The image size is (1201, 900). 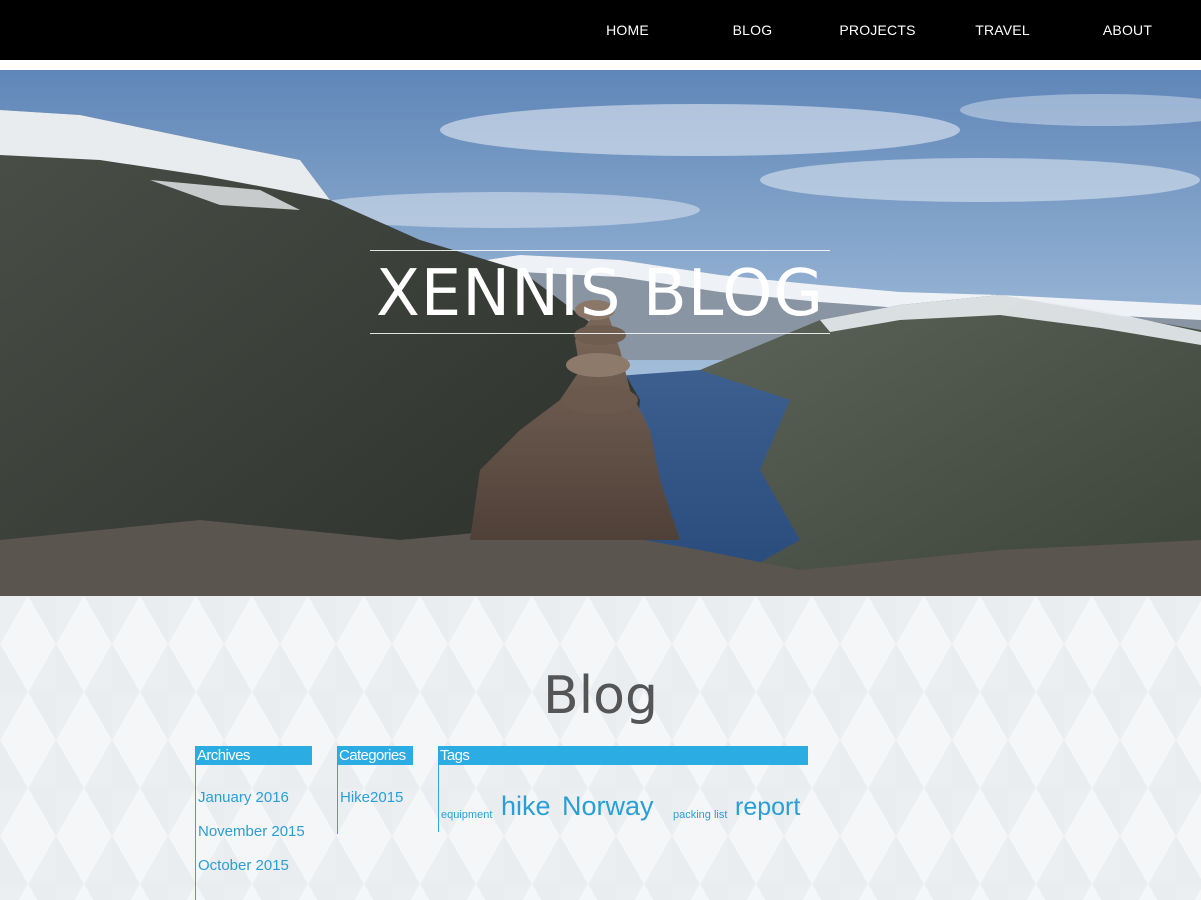 What do you see at coordinates (600, 65) in the screenshot?
I see `nav-divider` at bounding box center [600, 65].